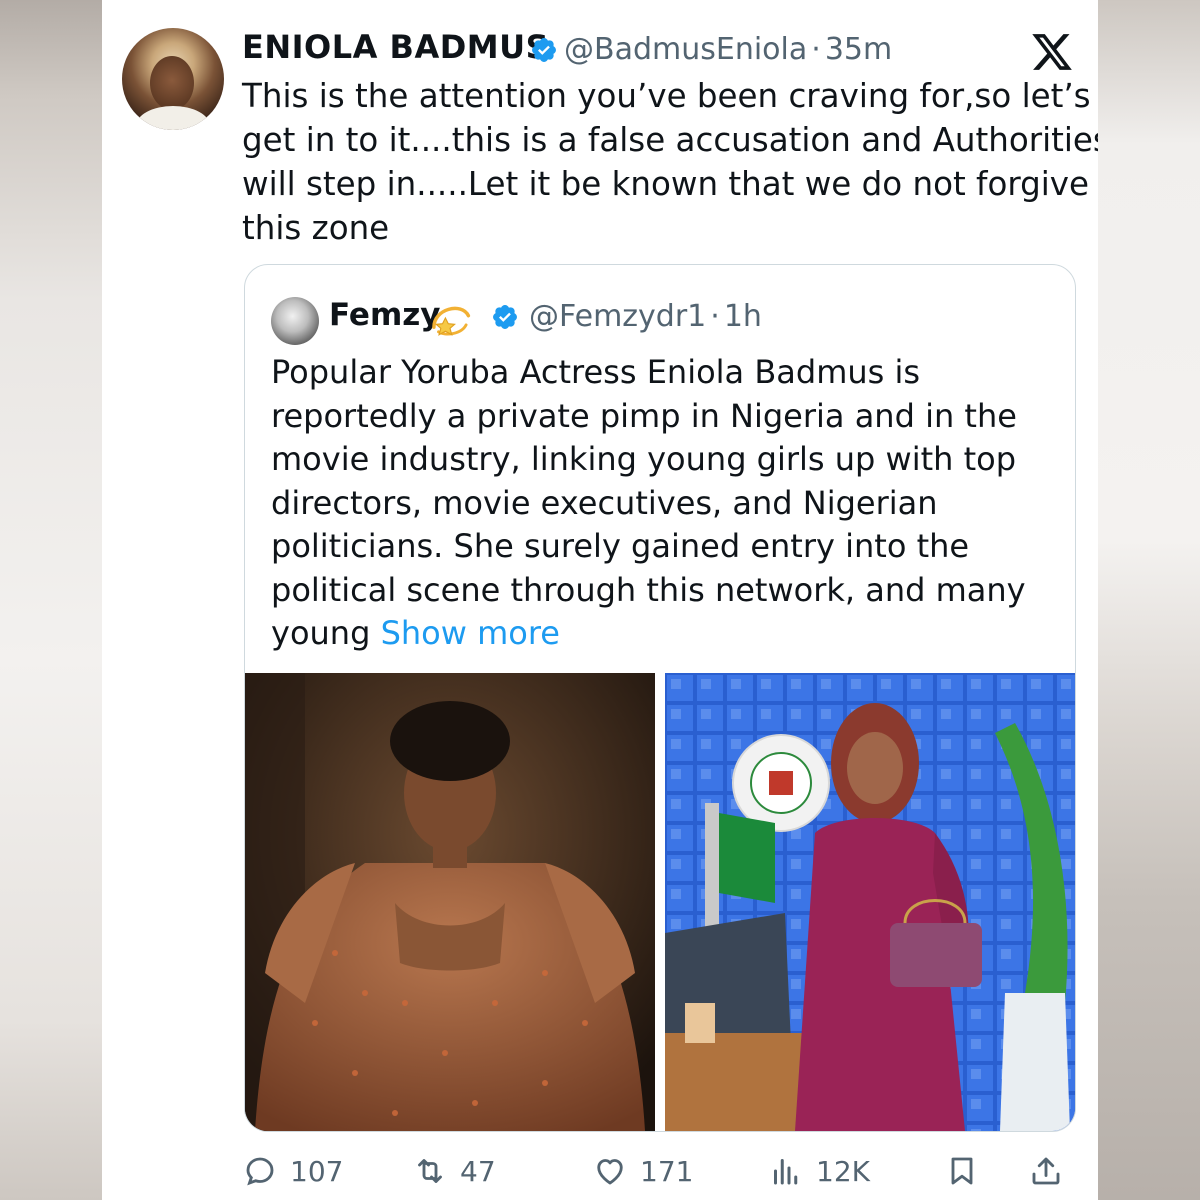 Image resolution: width=1200 pixels, height=1200 pixels. Describe the element at coordinates (172, 83) in the screenshot. I see `avatar-face` at that location.